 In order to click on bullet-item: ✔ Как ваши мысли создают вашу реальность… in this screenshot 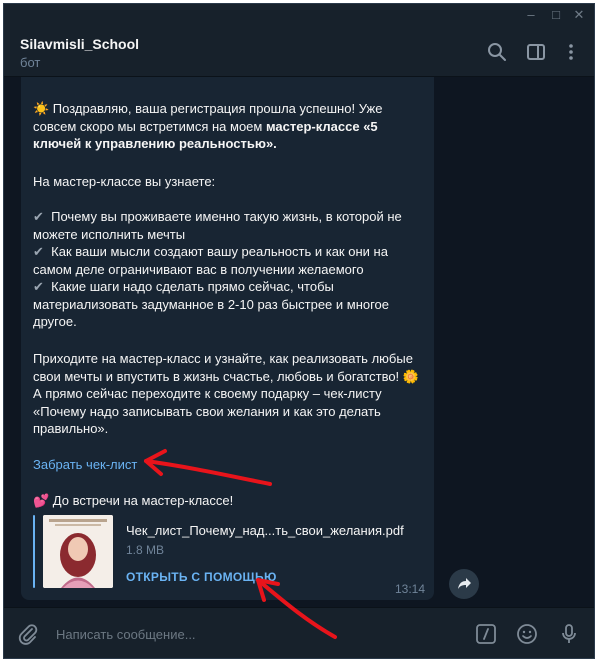, I will do `click(210, 260)`.